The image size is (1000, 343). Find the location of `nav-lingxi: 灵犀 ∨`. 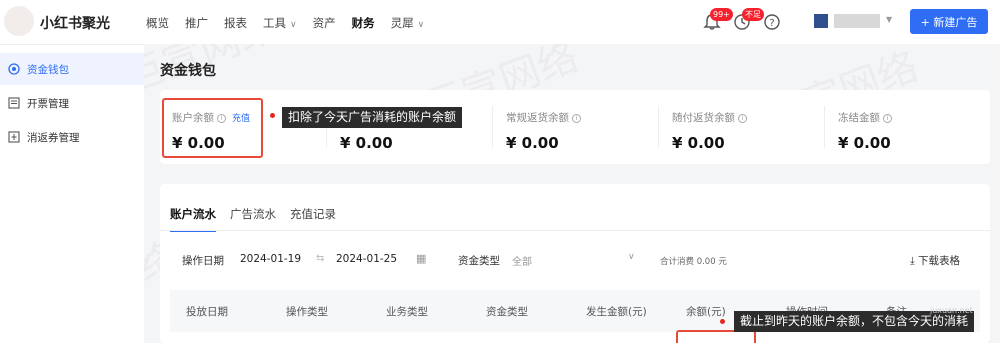

nav-lingxi: 灵犀 ∨ is located at coordinates (408, 23).